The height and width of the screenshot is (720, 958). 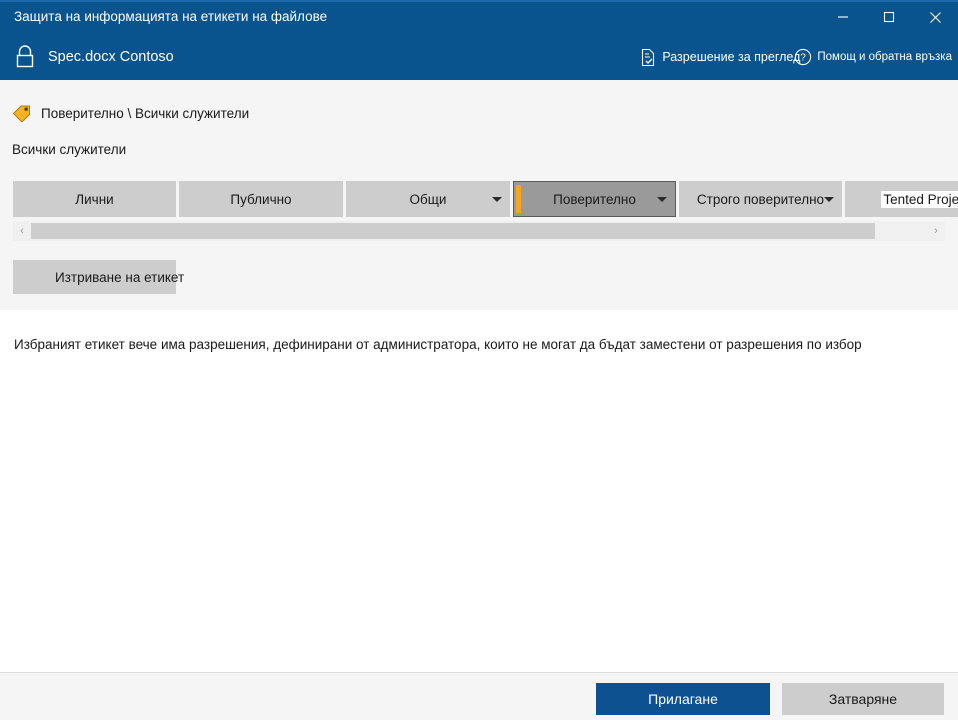 I want to click on label-tab-text: Публично, so click(x=261, y=199).